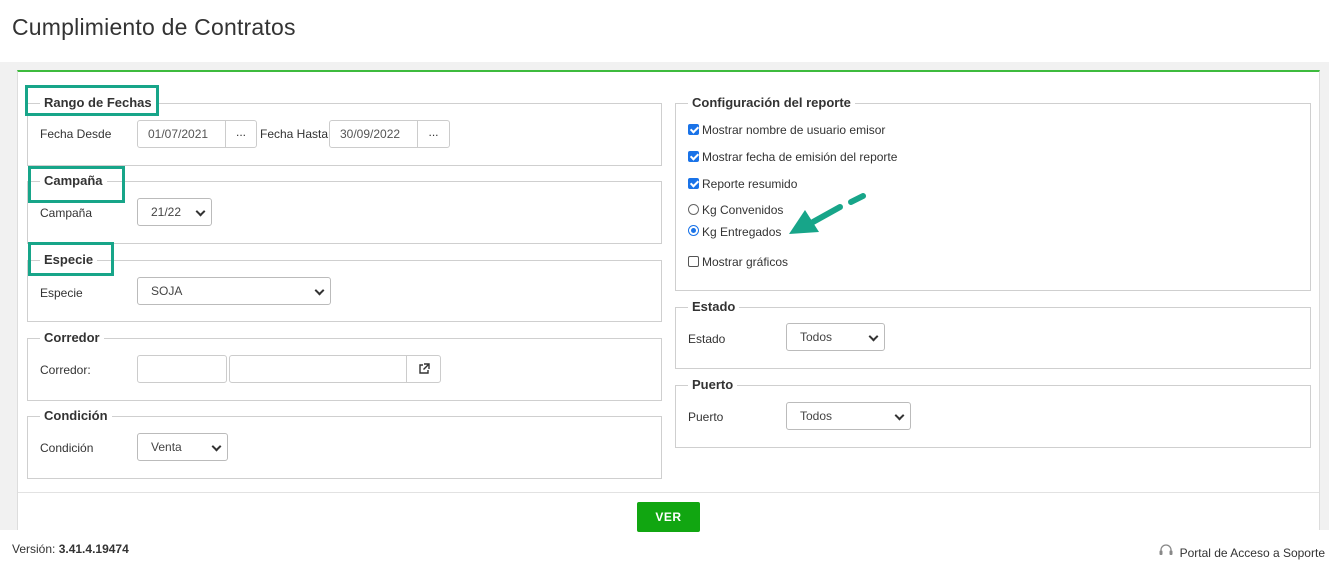  Describe the element at coordinates (693, 156) in the screenshot. I see `checkbox-fecha-emision` at that location.